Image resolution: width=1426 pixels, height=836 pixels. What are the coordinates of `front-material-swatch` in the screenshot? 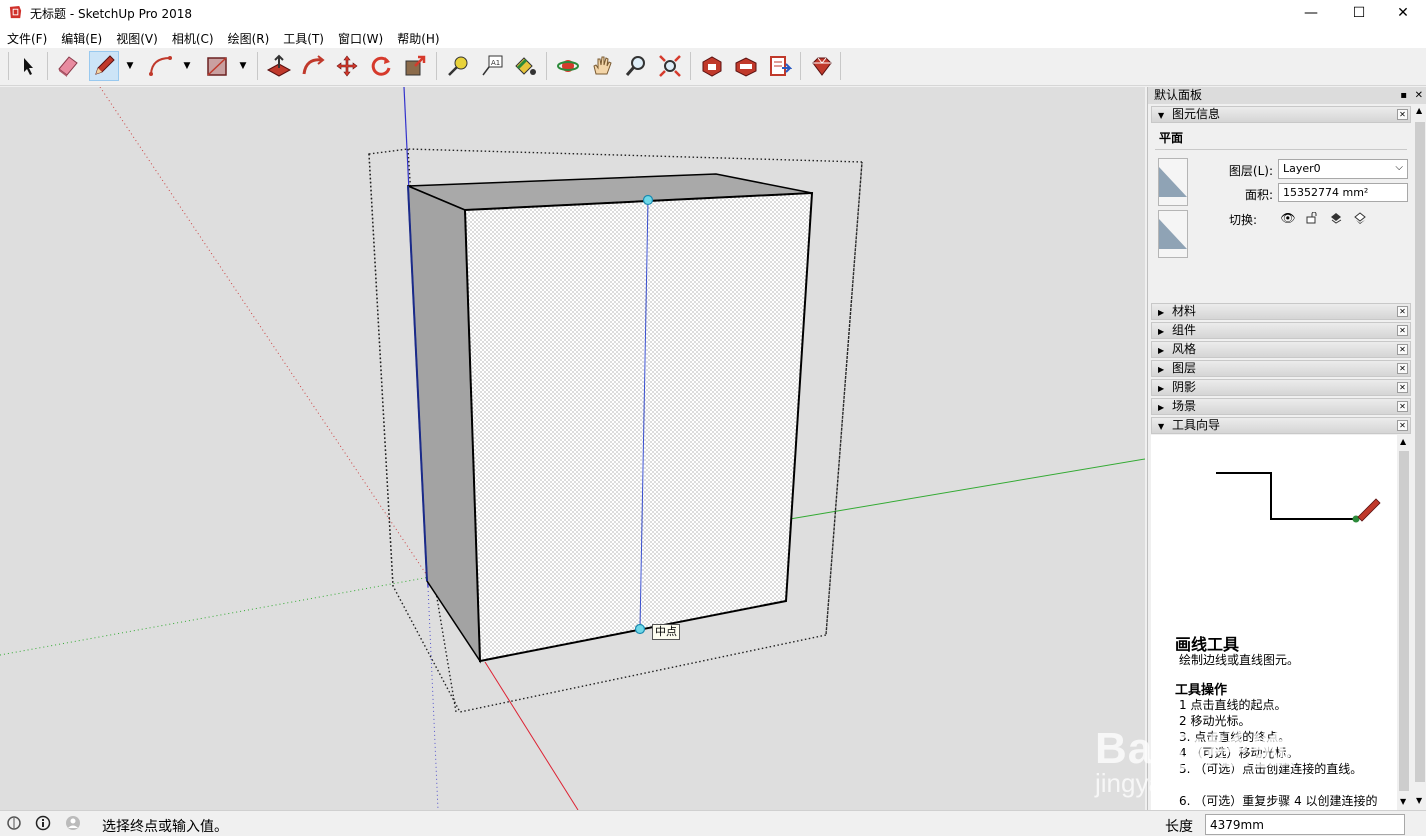 It's located at (1173, 182).